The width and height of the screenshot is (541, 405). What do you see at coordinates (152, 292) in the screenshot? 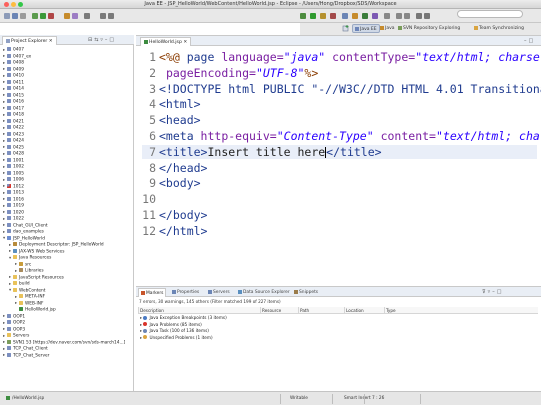
I see `tab-markers: Markers` at bounding box center [152, 292].